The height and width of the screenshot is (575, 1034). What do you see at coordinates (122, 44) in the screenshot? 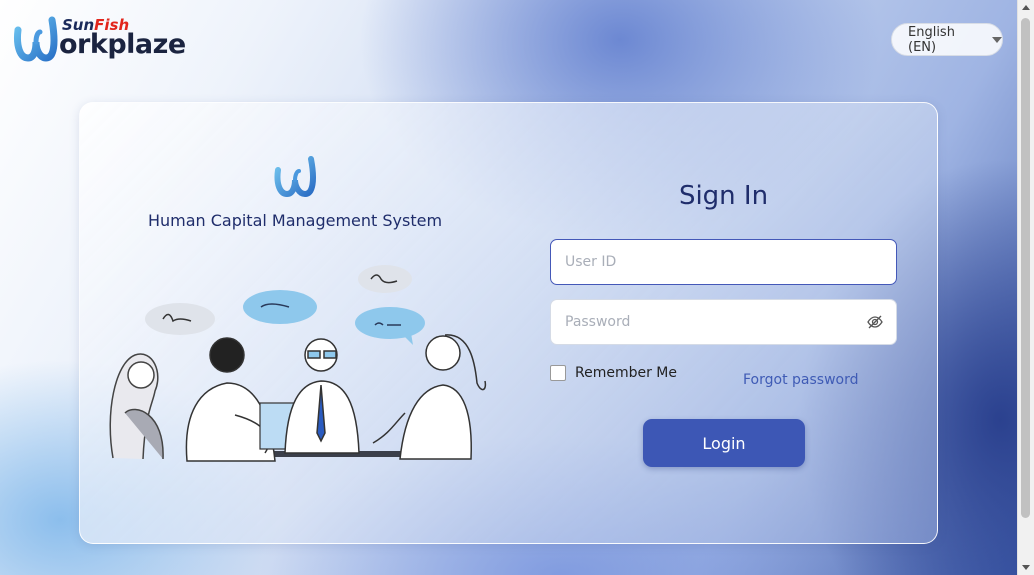
I see `logo-workplaze-text: orkplaze` at bounding box center [122, 44].